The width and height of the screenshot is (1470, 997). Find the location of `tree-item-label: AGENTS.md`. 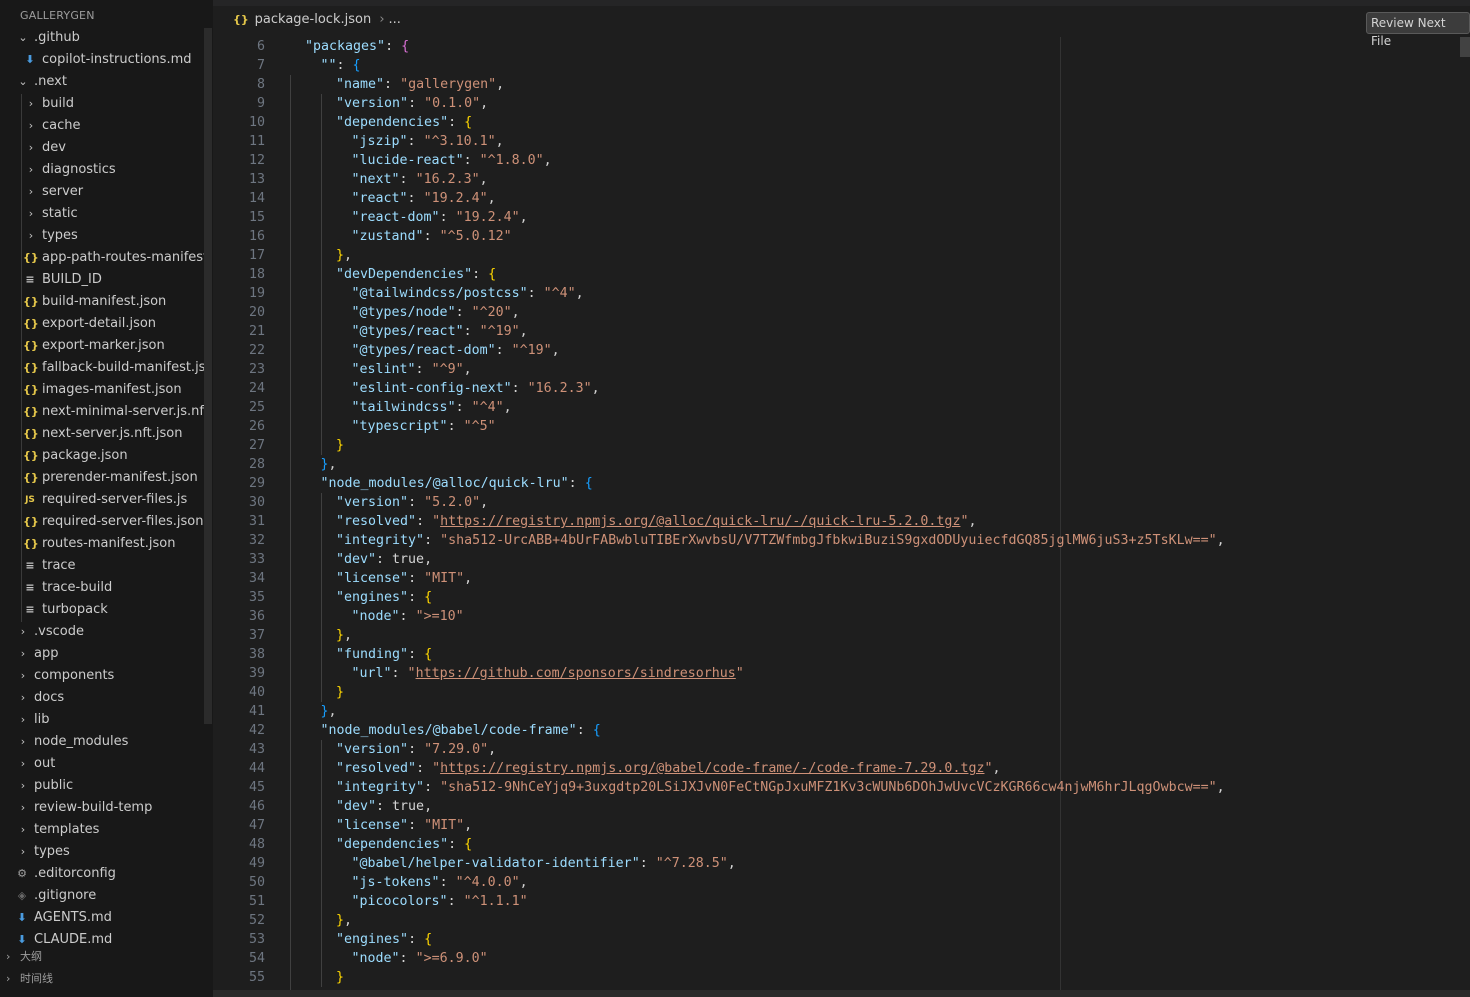

tree-item-label: AGENTS.md is located at coordinates (73, 917).